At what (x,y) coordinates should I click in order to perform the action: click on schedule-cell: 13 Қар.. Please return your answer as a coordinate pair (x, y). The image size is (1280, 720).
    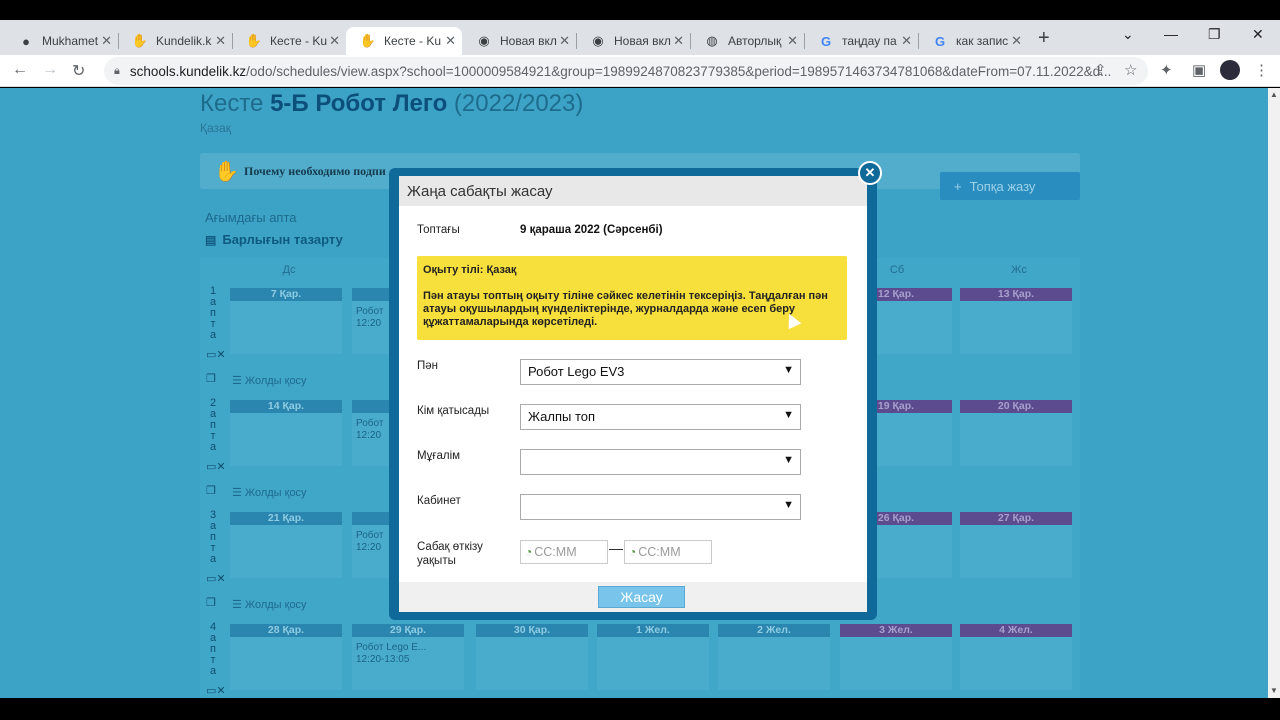
    Looking at the image, I should click on (1016, 321).